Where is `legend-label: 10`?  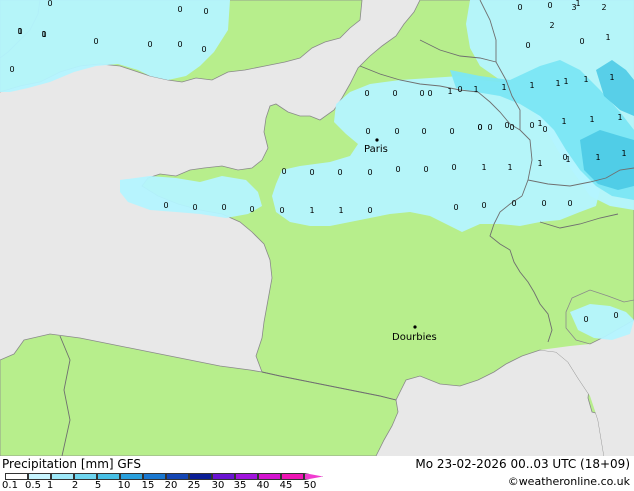
legend-label: 10 is located at coordinates (124, 485).